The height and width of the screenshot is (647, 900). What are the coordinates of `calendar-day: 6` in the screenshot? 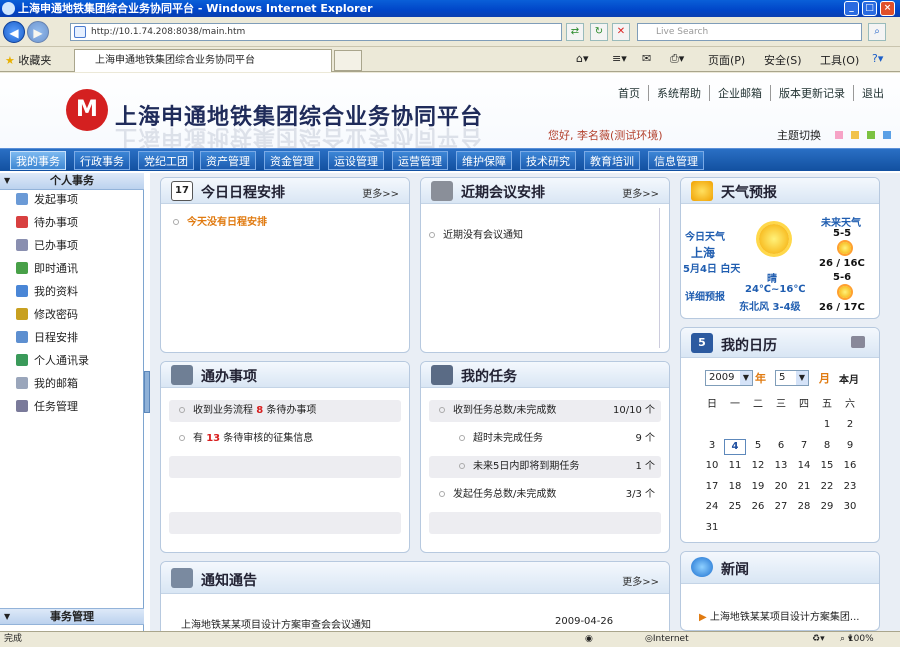 It's located at (781, 446).